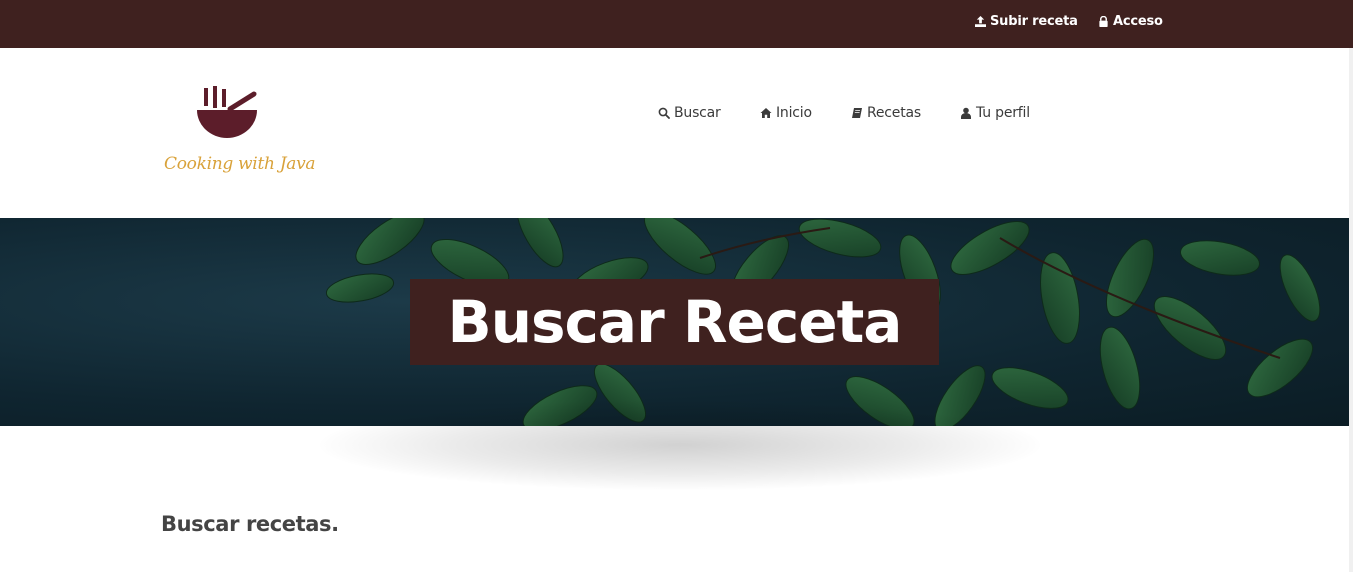 The height and width of the screenshot is (572, 1353). I want to click on top-bar: Subir receta Acceso, so click(676, 24).